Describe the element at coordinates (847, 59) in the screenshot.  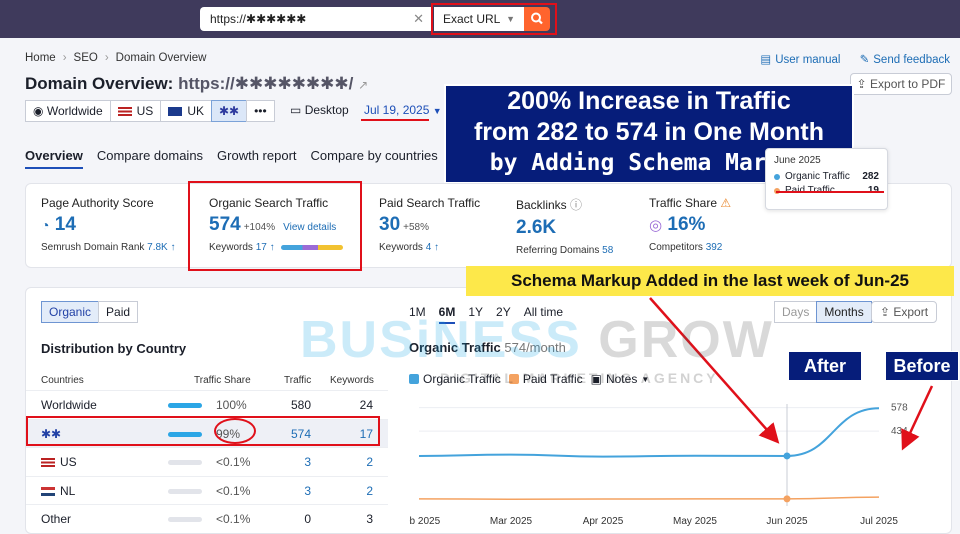
I see `header-links: ▤ User manual ✎ Send feedback` at that location.